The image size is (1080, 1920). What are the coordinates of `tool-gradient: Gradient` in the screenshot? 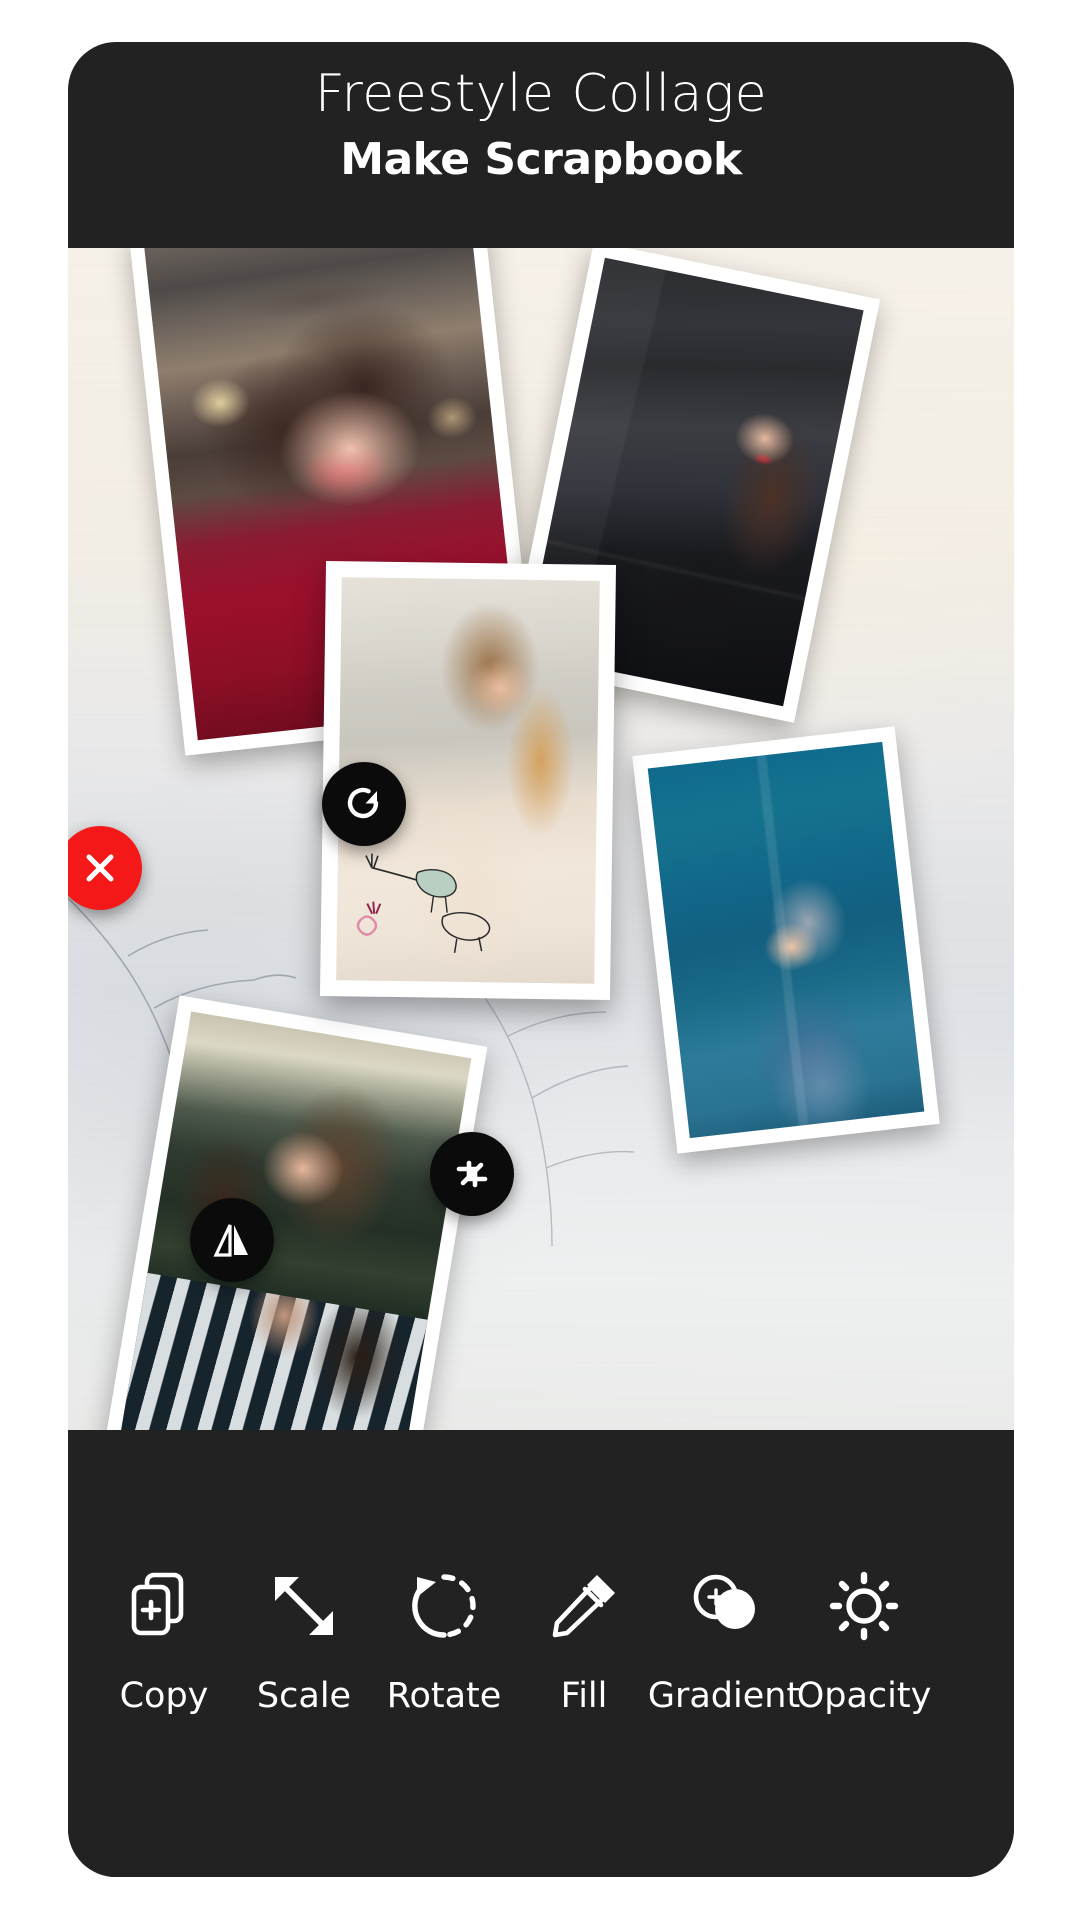 It's located at (724, 1638).